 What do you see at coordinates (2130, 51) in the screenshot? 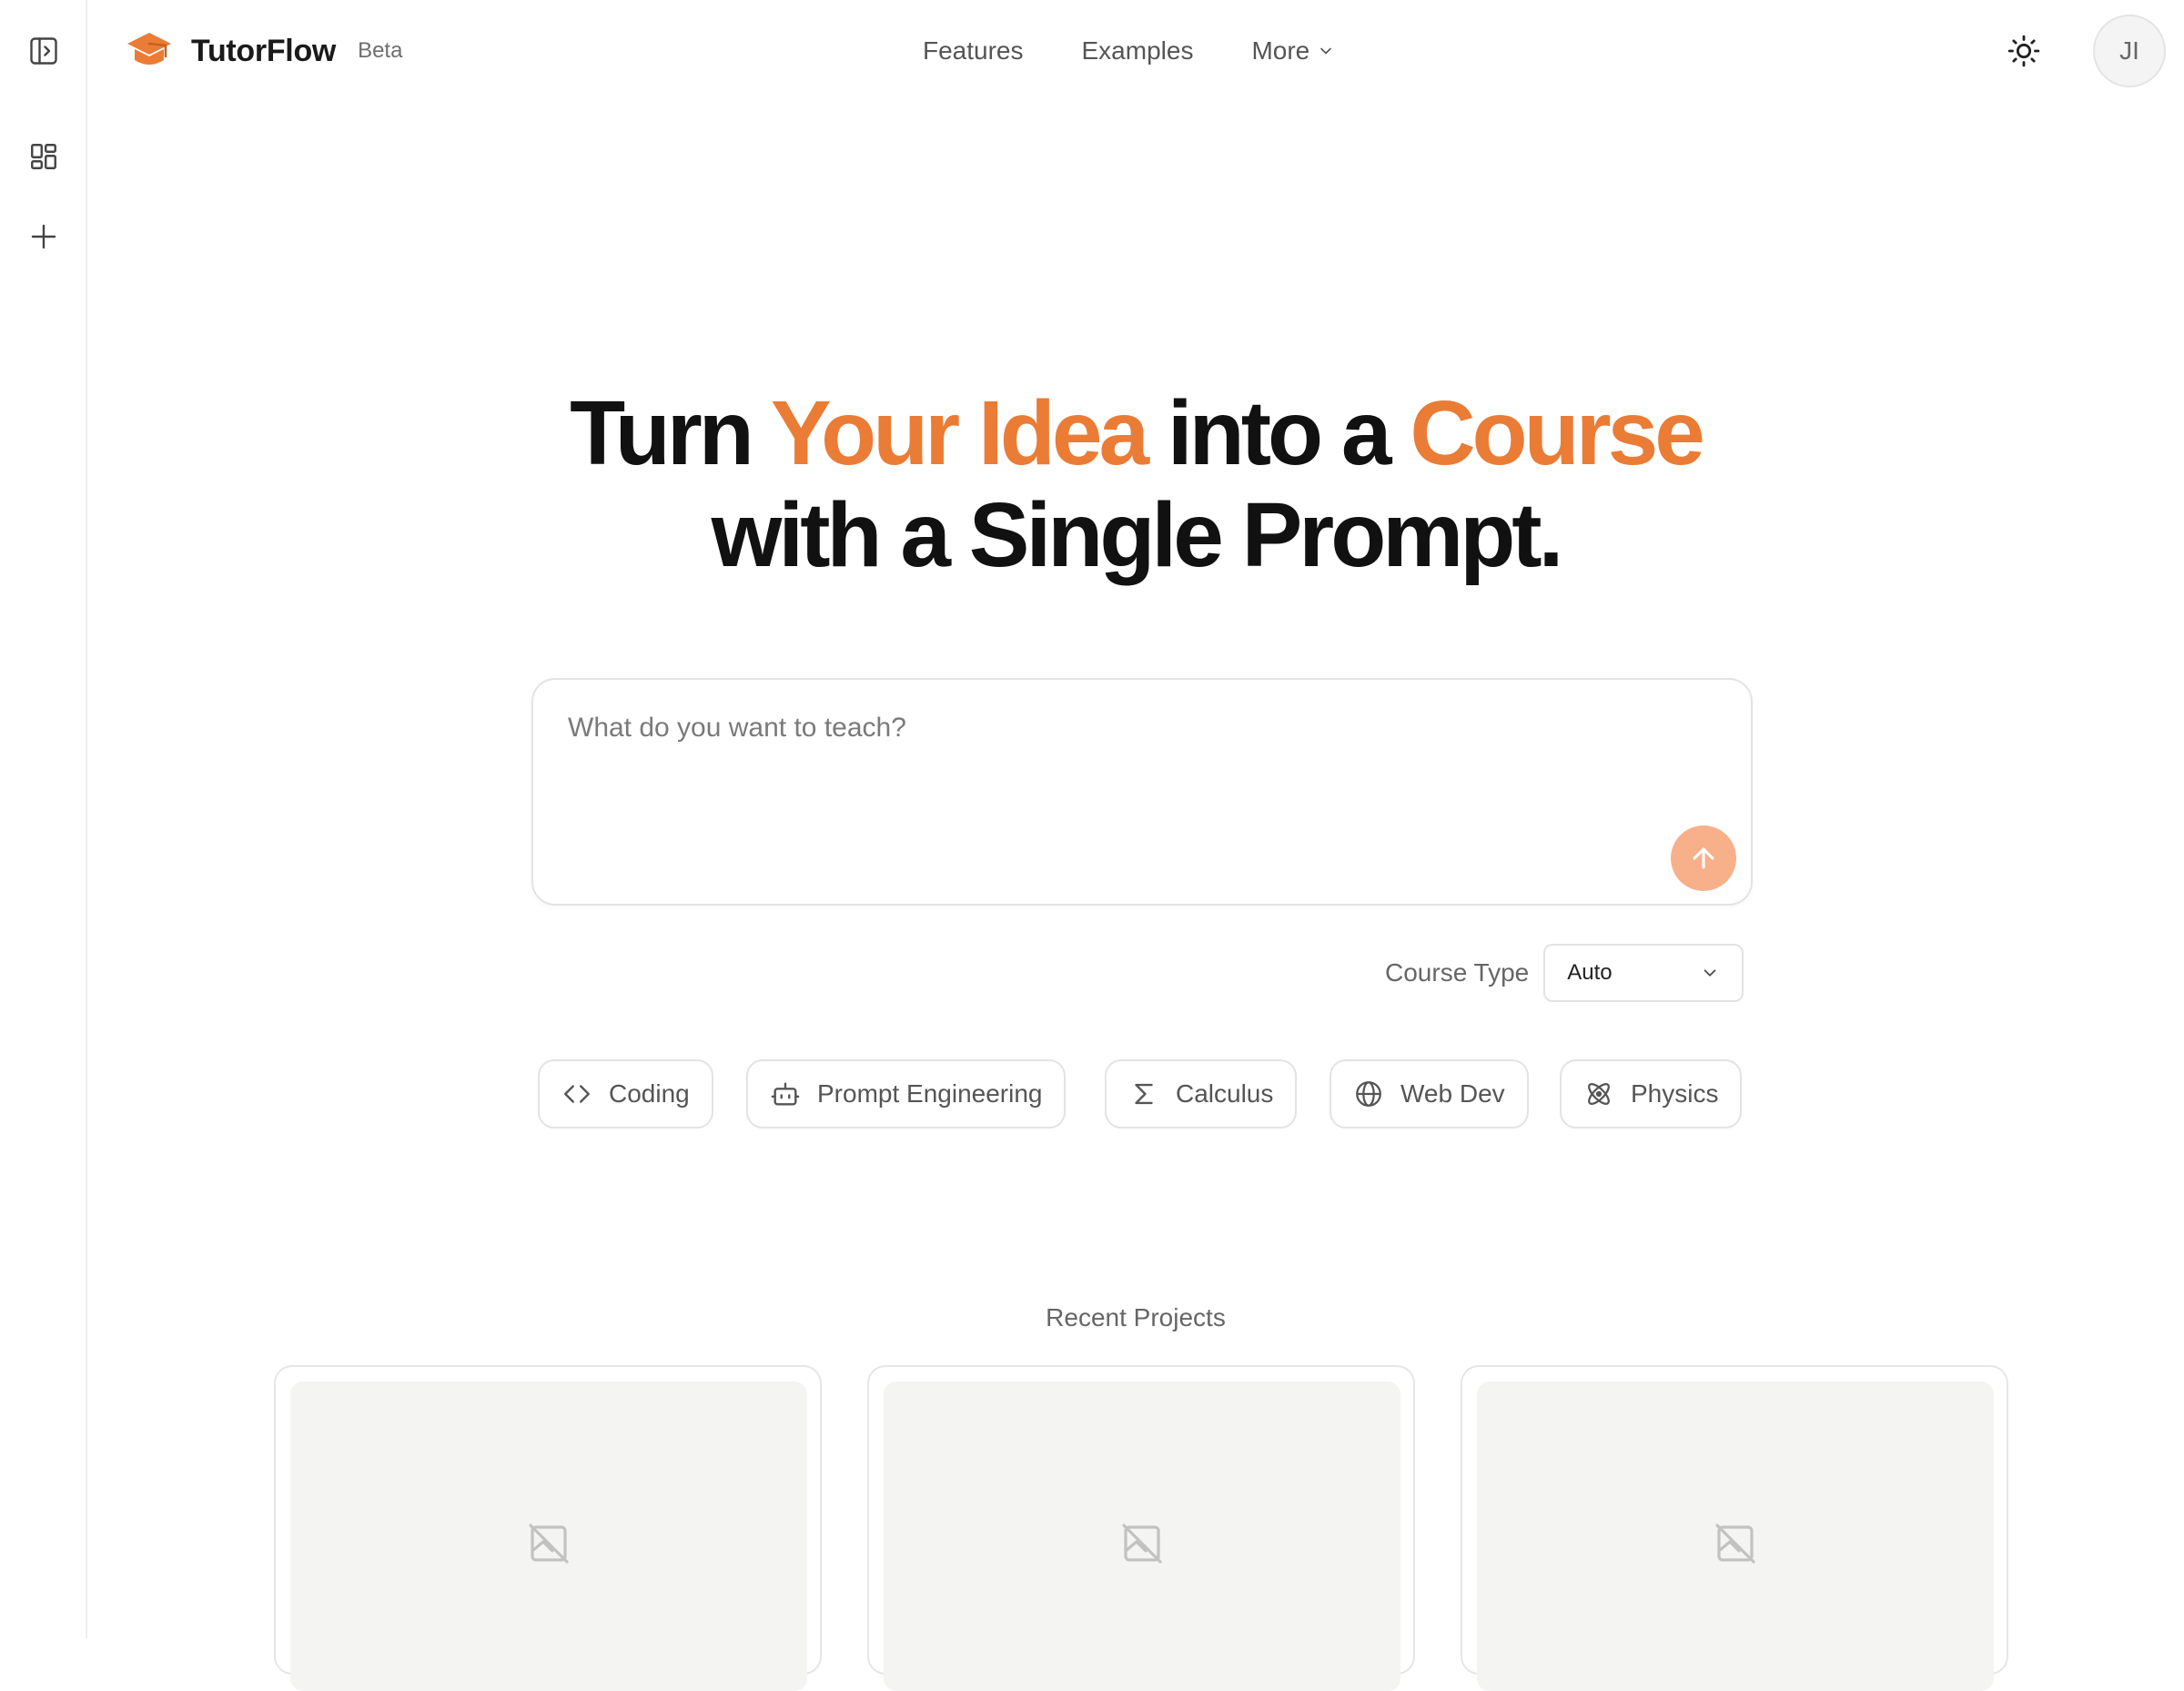
I see `user-avatar: JI` at bounding box center [2130, 51].